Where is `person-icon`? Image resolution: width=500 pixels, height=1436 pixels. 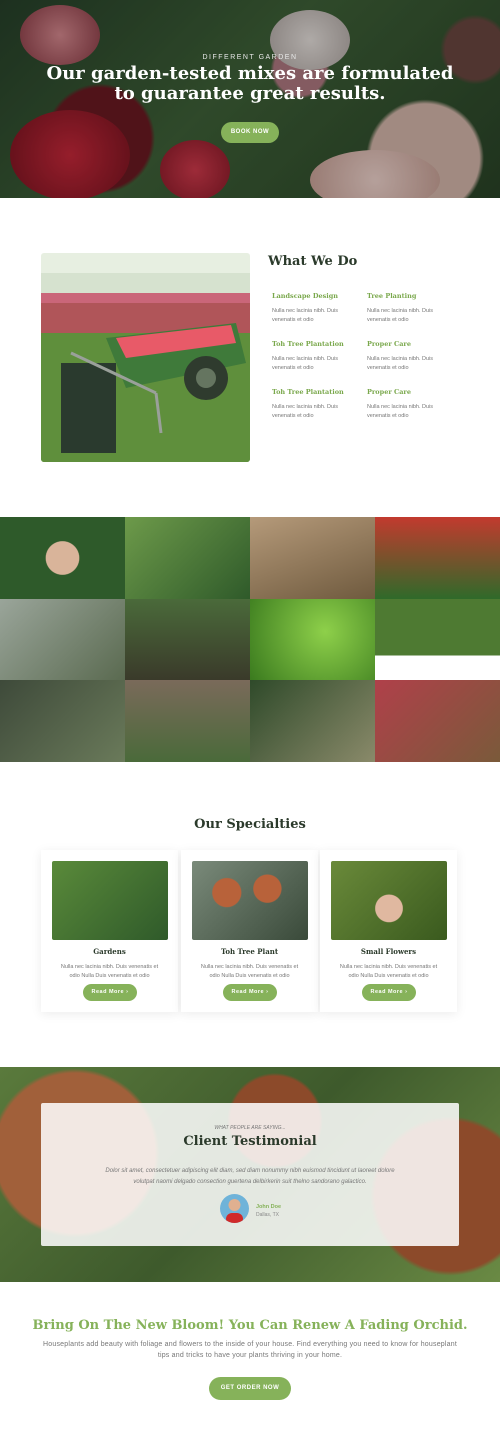
person-icon is located at coordinates (234, 1211).